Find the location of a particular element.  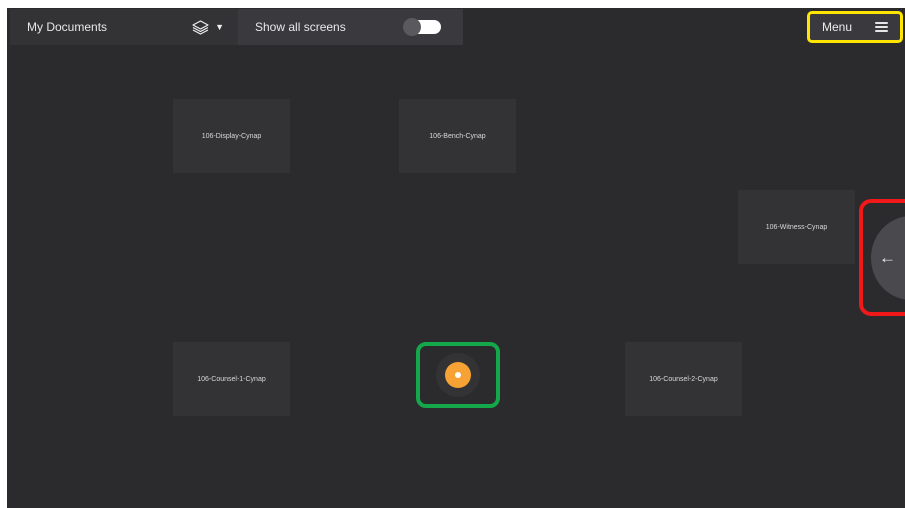

location-target-icon is located at coordinates (458, 375).